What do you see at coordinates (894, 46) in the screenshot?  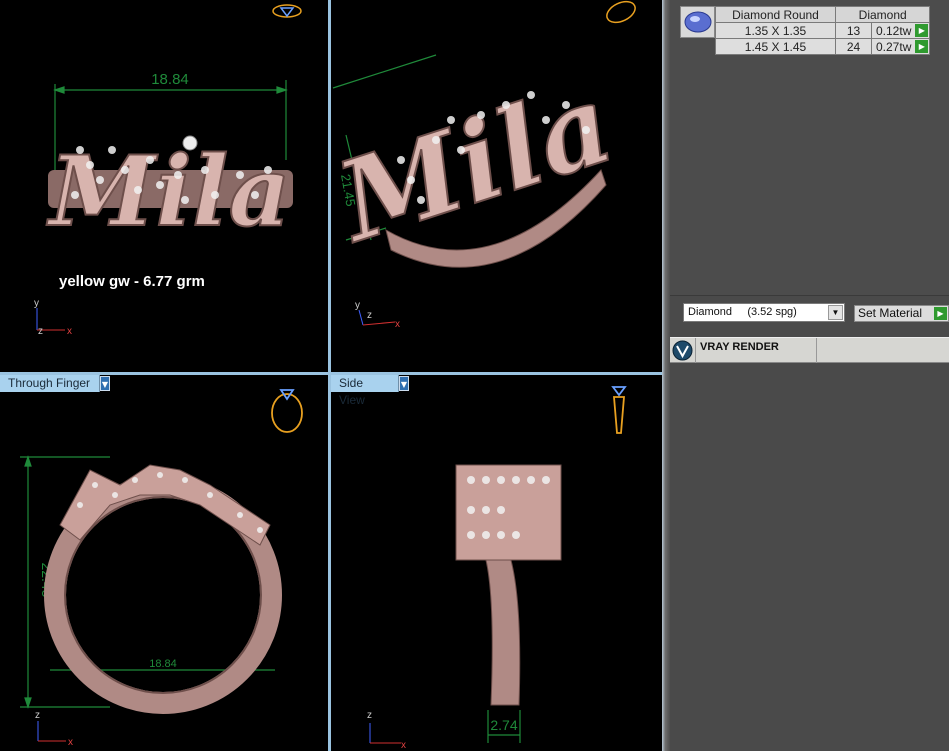 I see `gem-weight: 0.27tw` at bounding box center [894, 46].